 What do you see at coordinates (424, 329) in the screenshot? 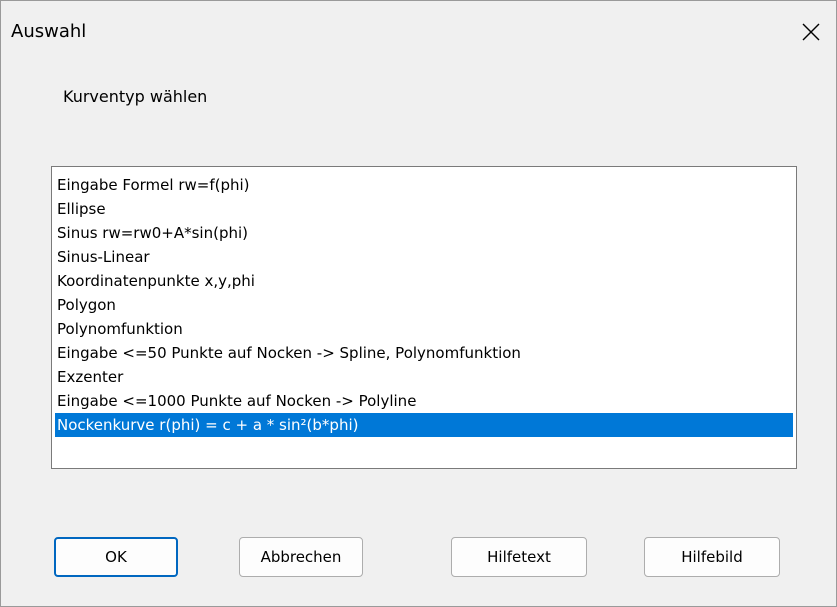
I see `list-item: Polynomfunktion` at bounding box center [424, 329].